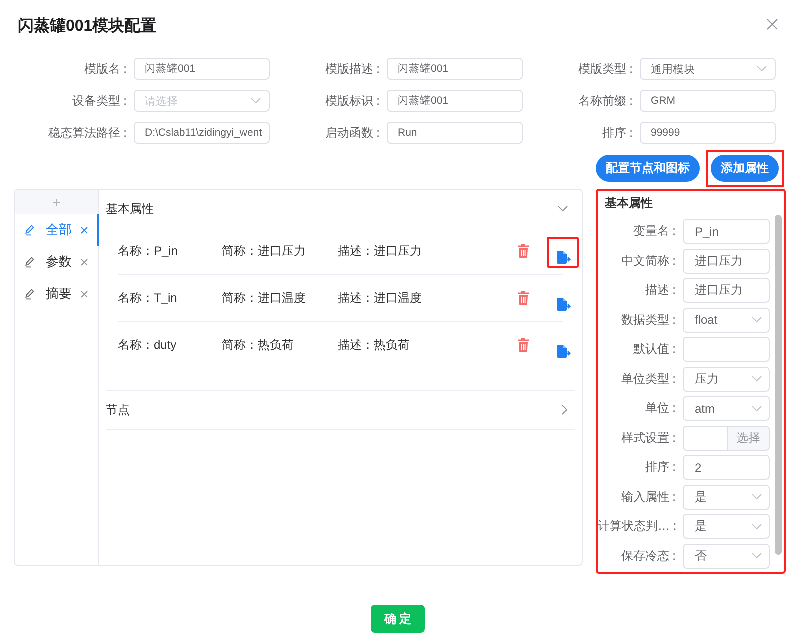 The image size is (796, 639). Describe the element at coordinates (87, 133) in the screenshot. I see `field-label: 稳态算法路径 :` at that location.